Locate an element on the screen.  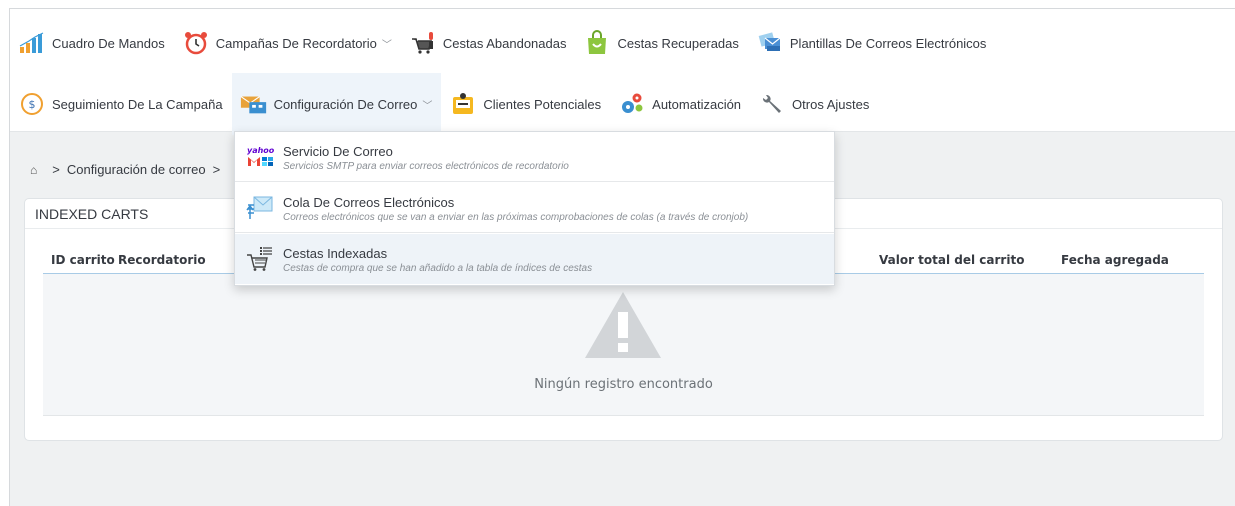
gears-icon is located at coordinates (632, 104).